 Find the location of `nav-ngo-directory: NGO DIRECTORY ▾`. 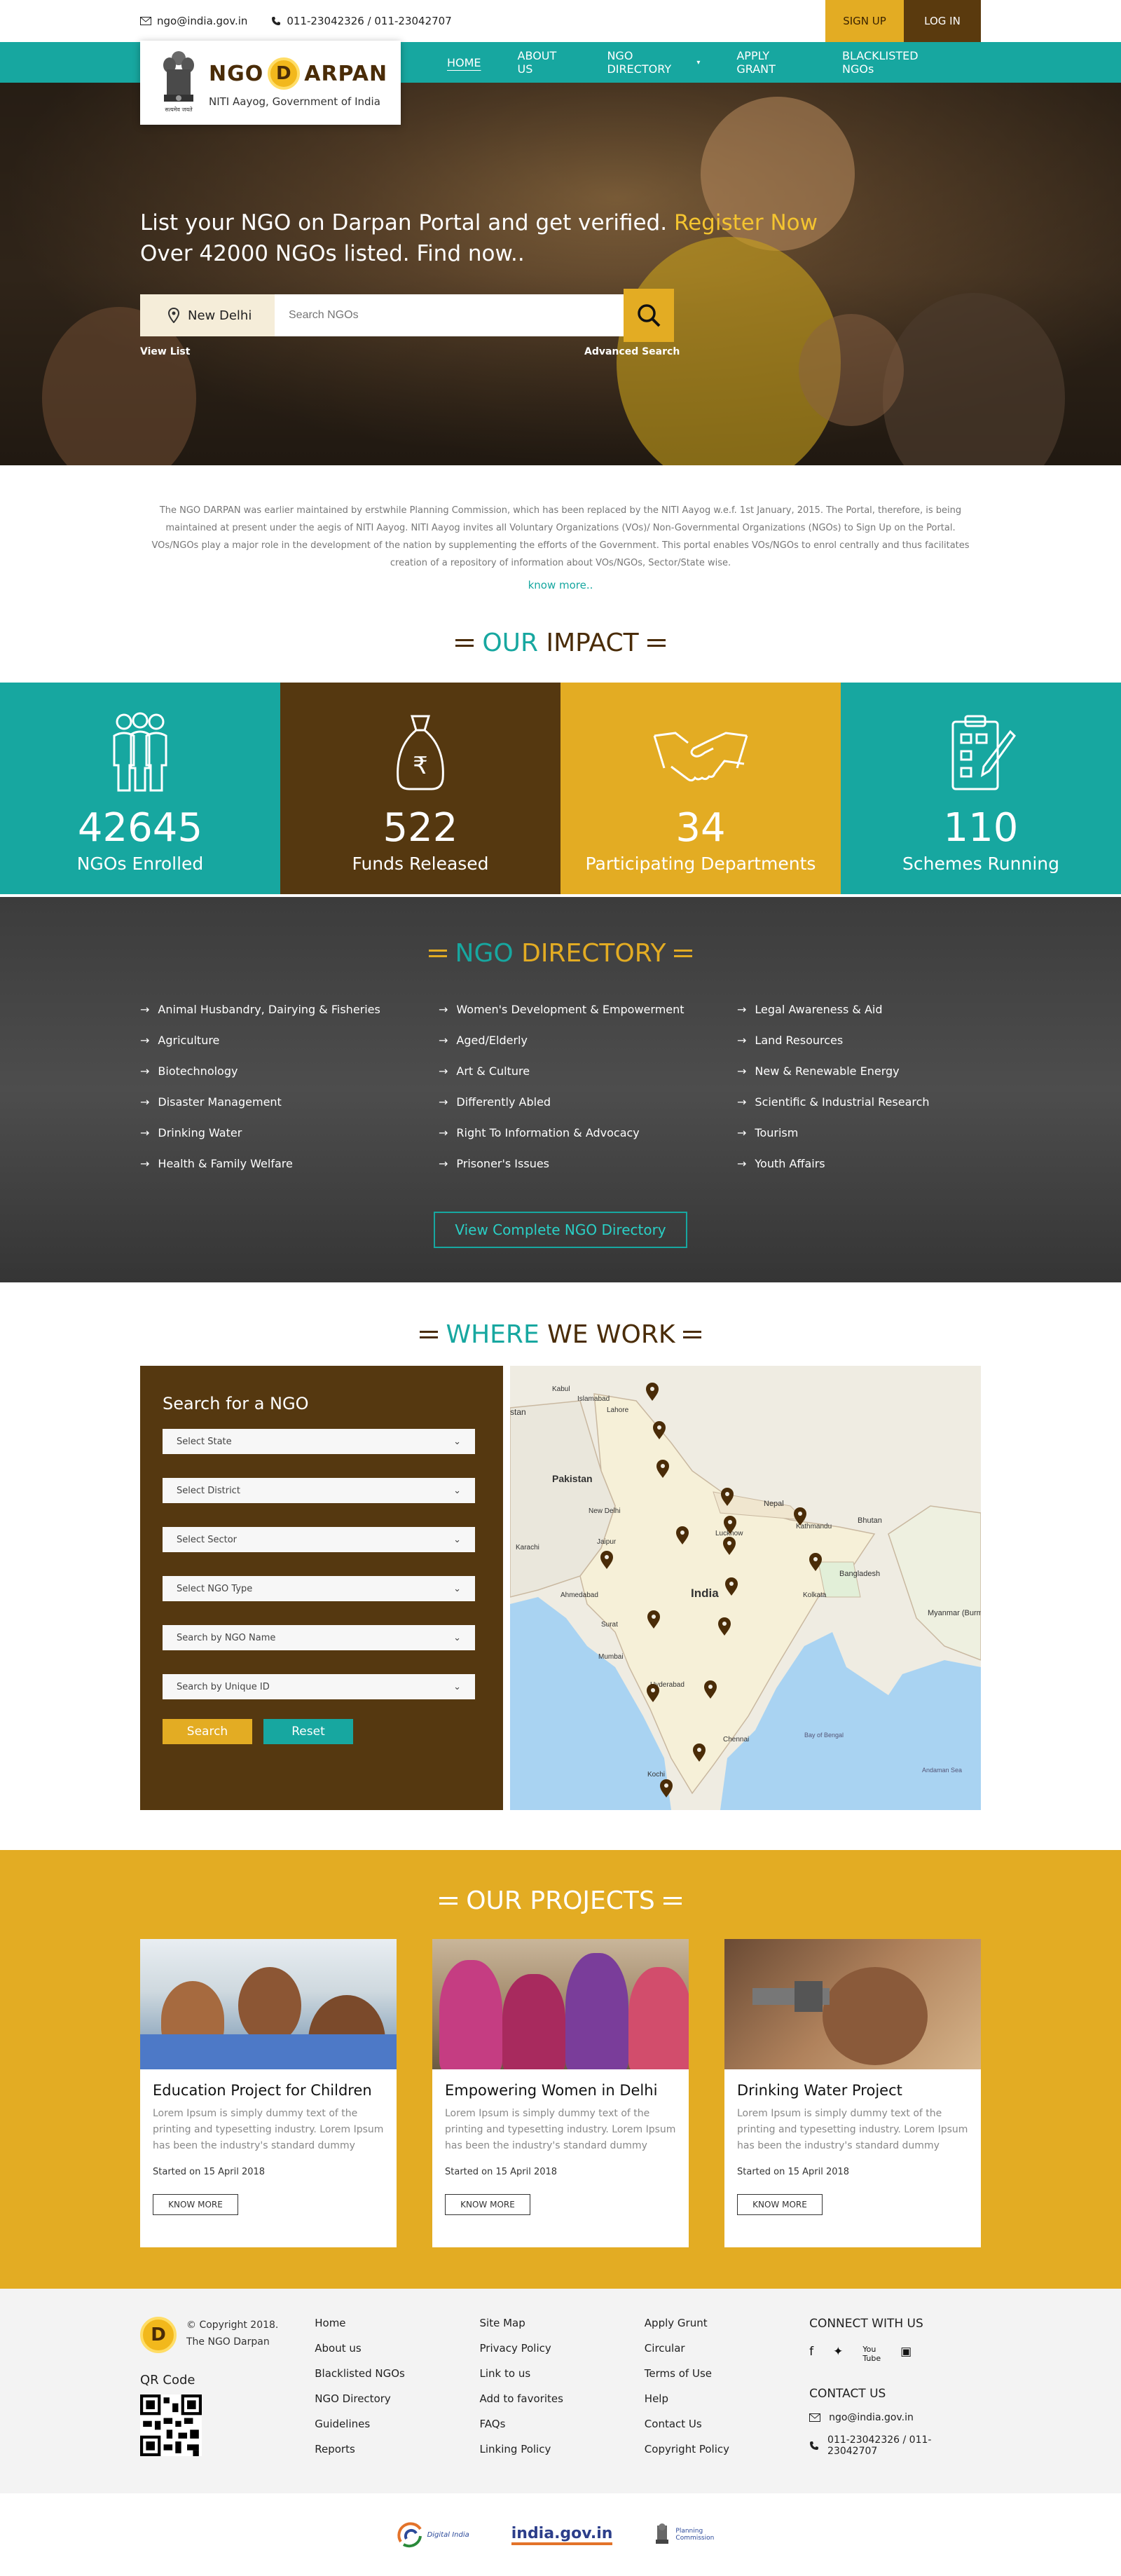

nav-ngo-directory: NGO DIRECTORY ▾ is located at coordinates (653, 63).